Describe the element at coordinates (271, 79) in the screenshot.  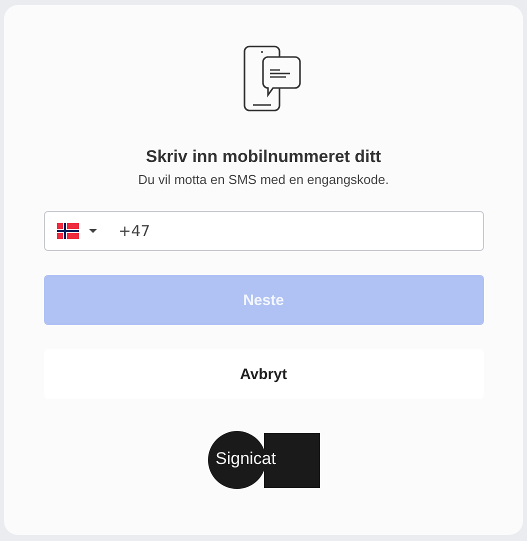
I see `phone-message-icon` at that location.